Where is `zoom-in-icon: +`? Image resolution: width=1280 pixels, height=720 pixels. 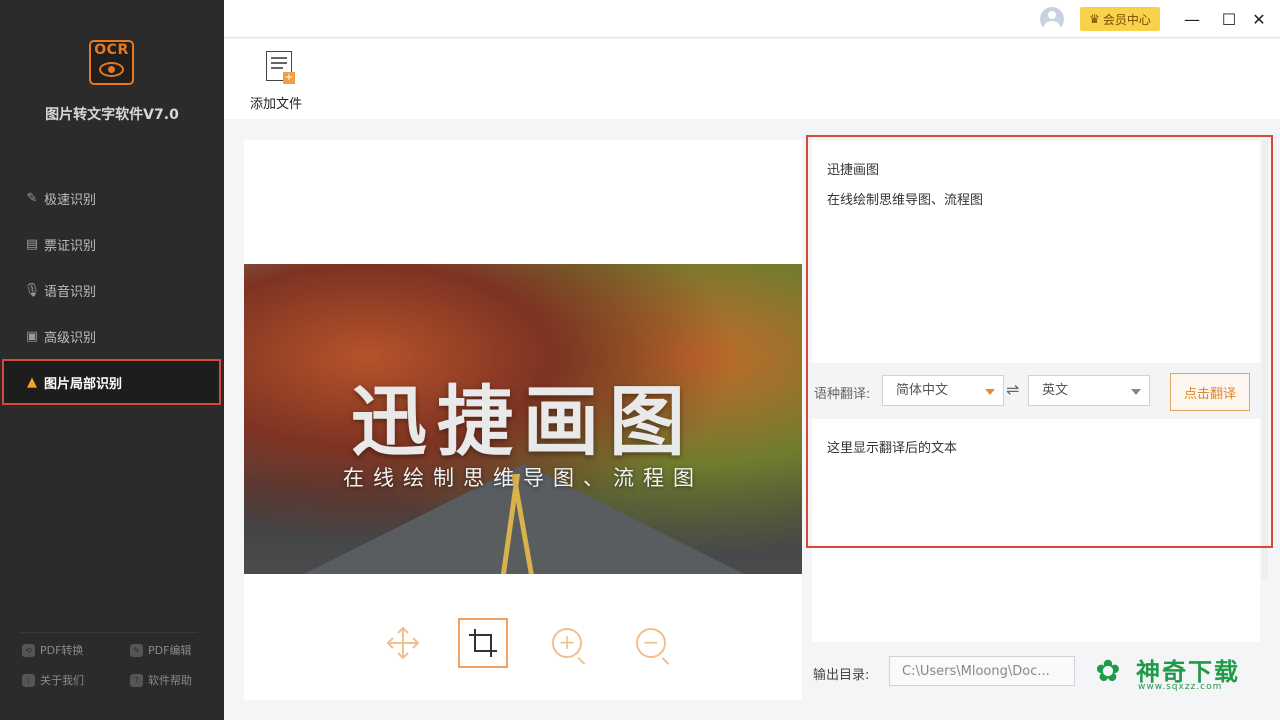
zoom-in-icon: + is located at coordinates (567, 643).